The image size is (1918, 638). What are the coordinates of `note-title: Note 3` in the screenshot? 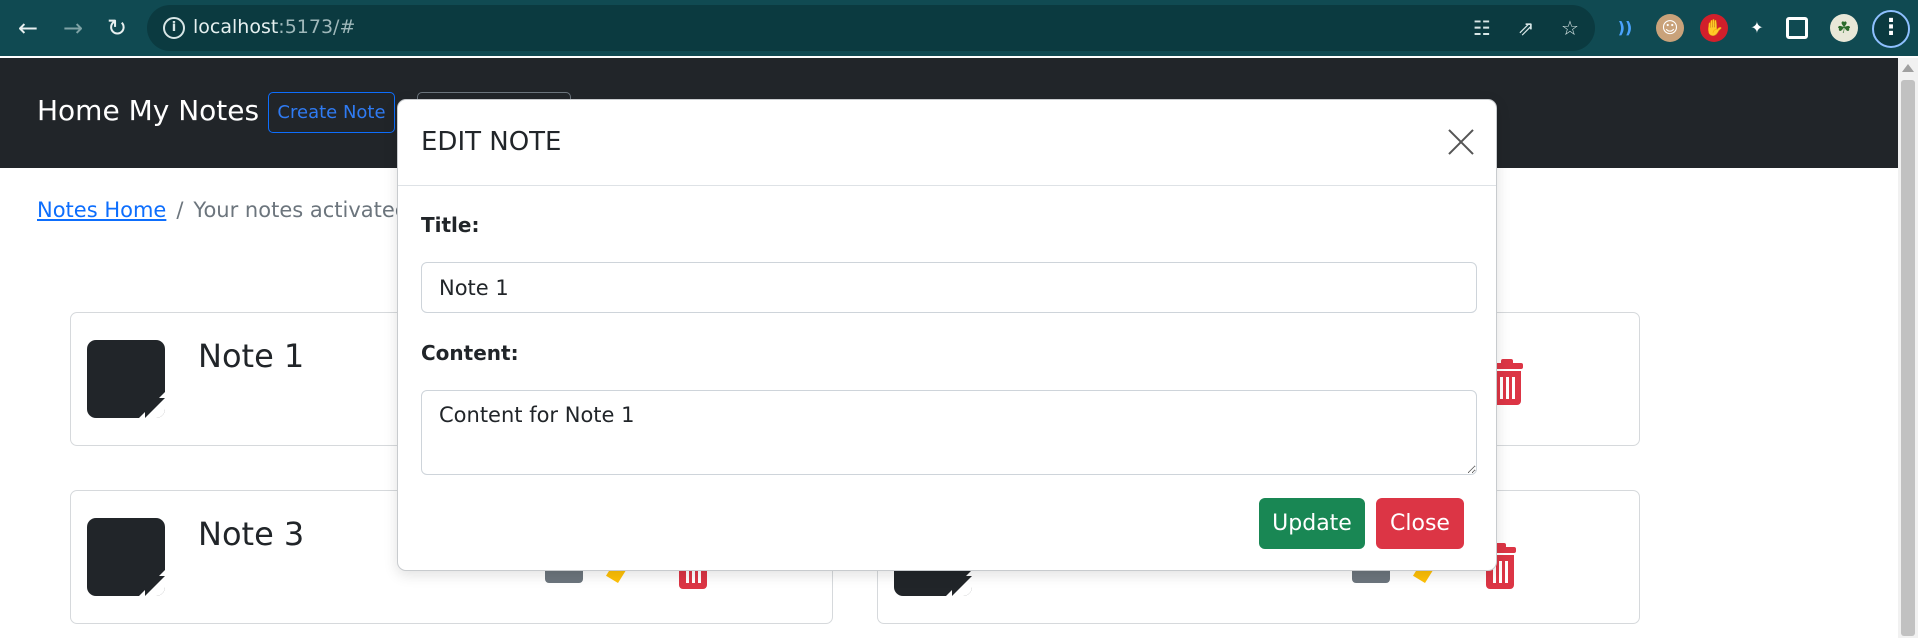 It's located at (251, 534).